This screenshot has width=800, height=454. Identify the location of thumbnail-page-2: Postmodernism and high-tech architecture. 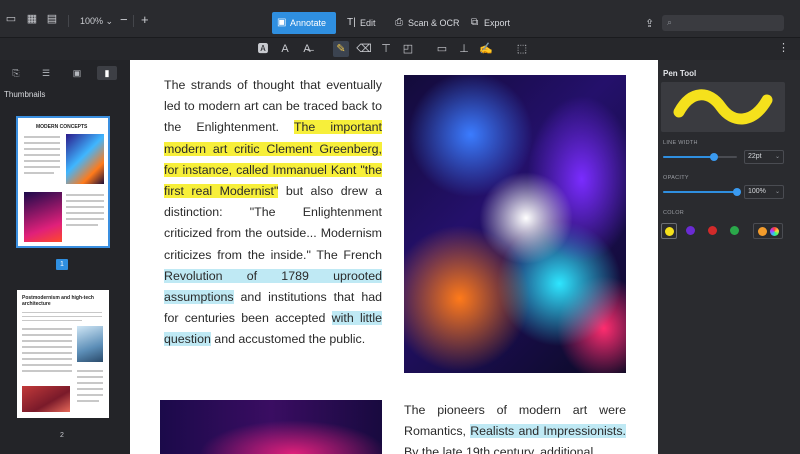
(63, 354).